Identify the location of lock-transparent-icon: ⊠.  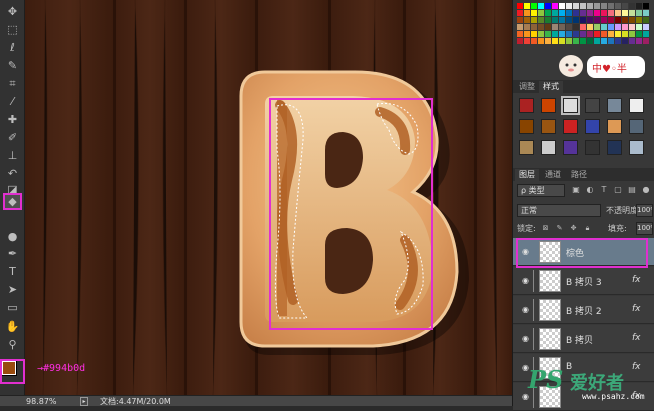
(545, 228).